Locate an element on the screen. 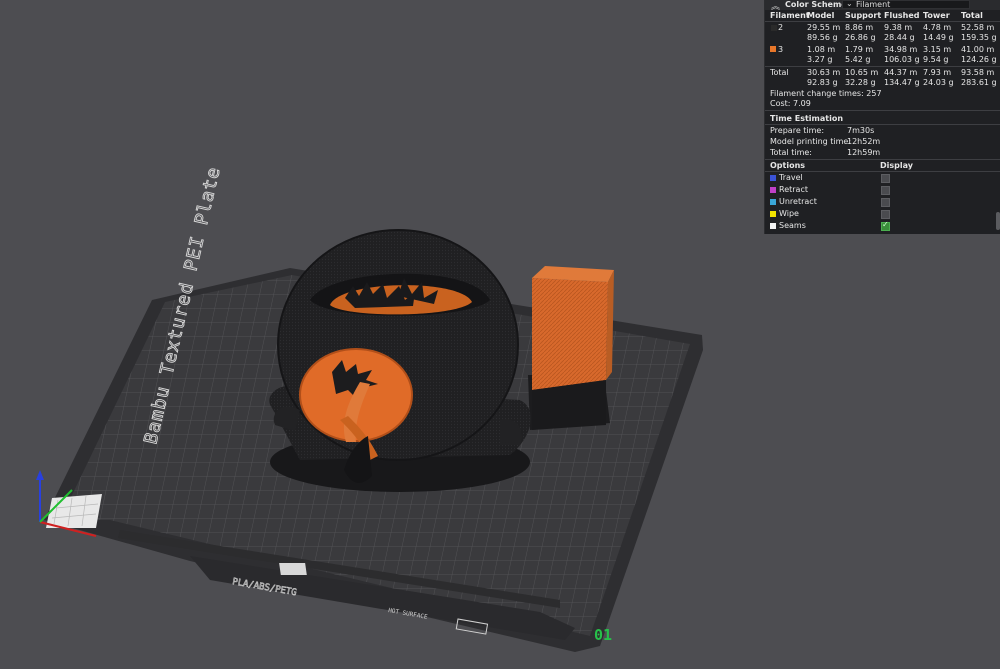  total-label: Total is located at coordinates (779, 72).